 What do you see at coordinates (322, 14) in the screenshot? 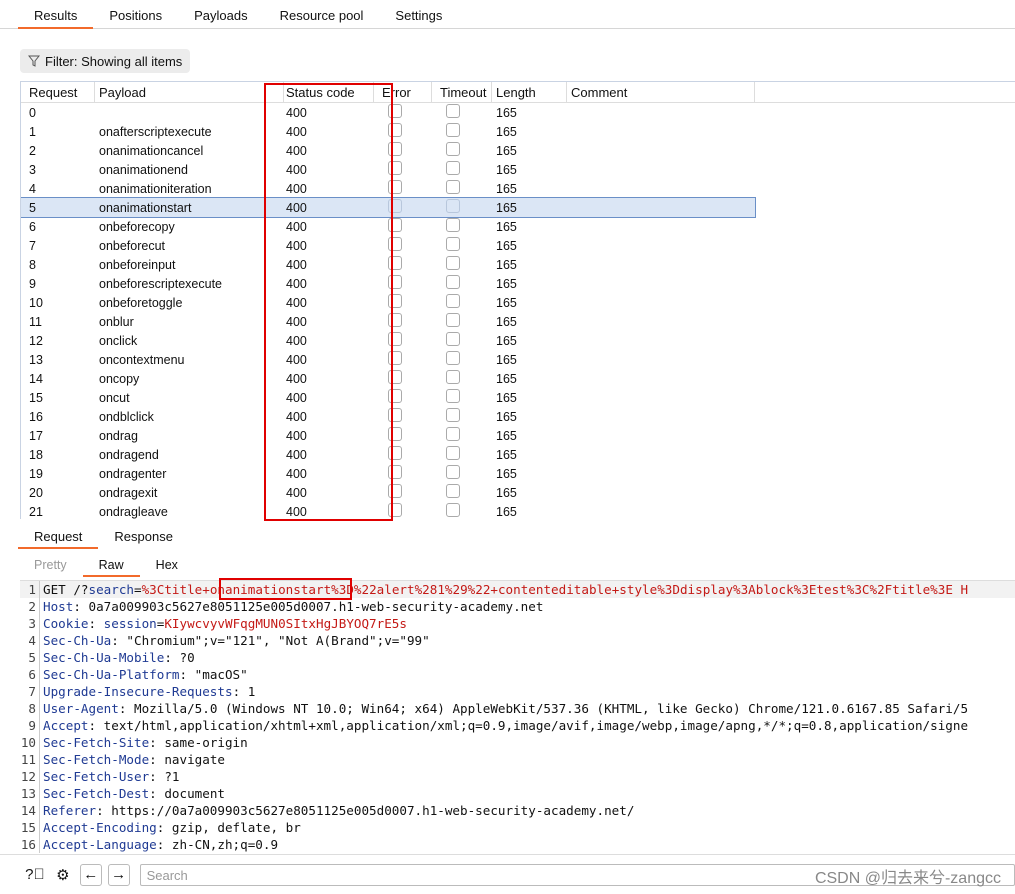
I see `tab-resource-pool: Resource pool` at bounding box center [322, 14].